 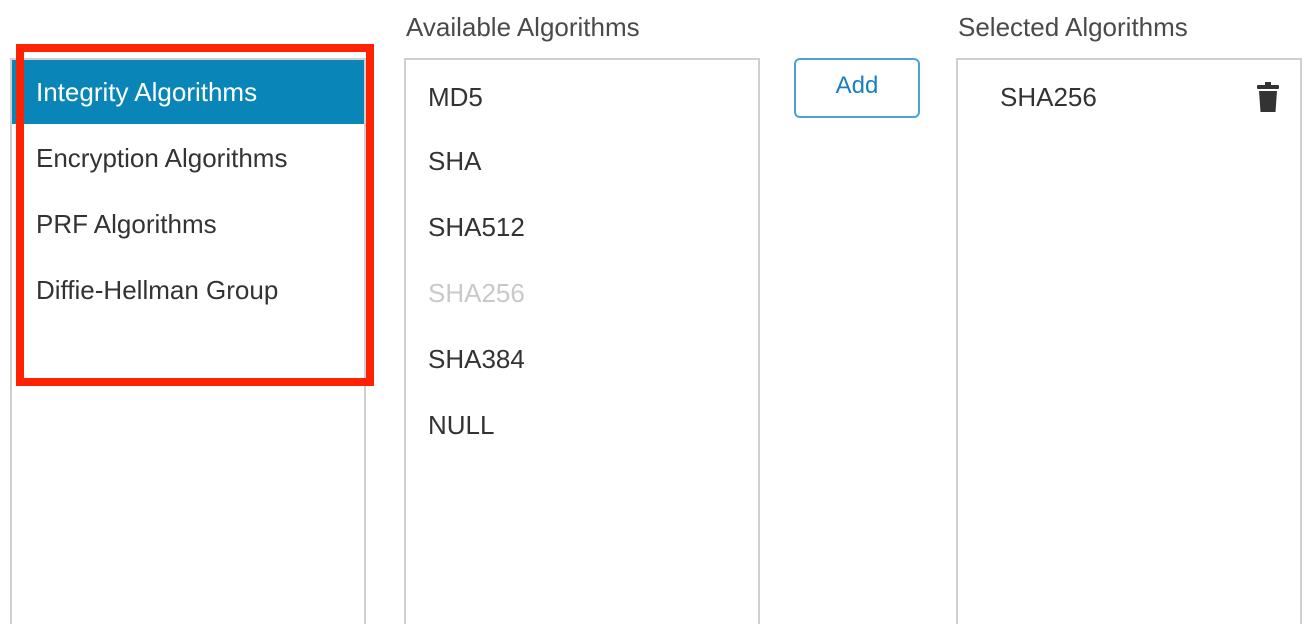 I want to click on selected-item-sha256: SHA256, so click(x=1048, y=97).